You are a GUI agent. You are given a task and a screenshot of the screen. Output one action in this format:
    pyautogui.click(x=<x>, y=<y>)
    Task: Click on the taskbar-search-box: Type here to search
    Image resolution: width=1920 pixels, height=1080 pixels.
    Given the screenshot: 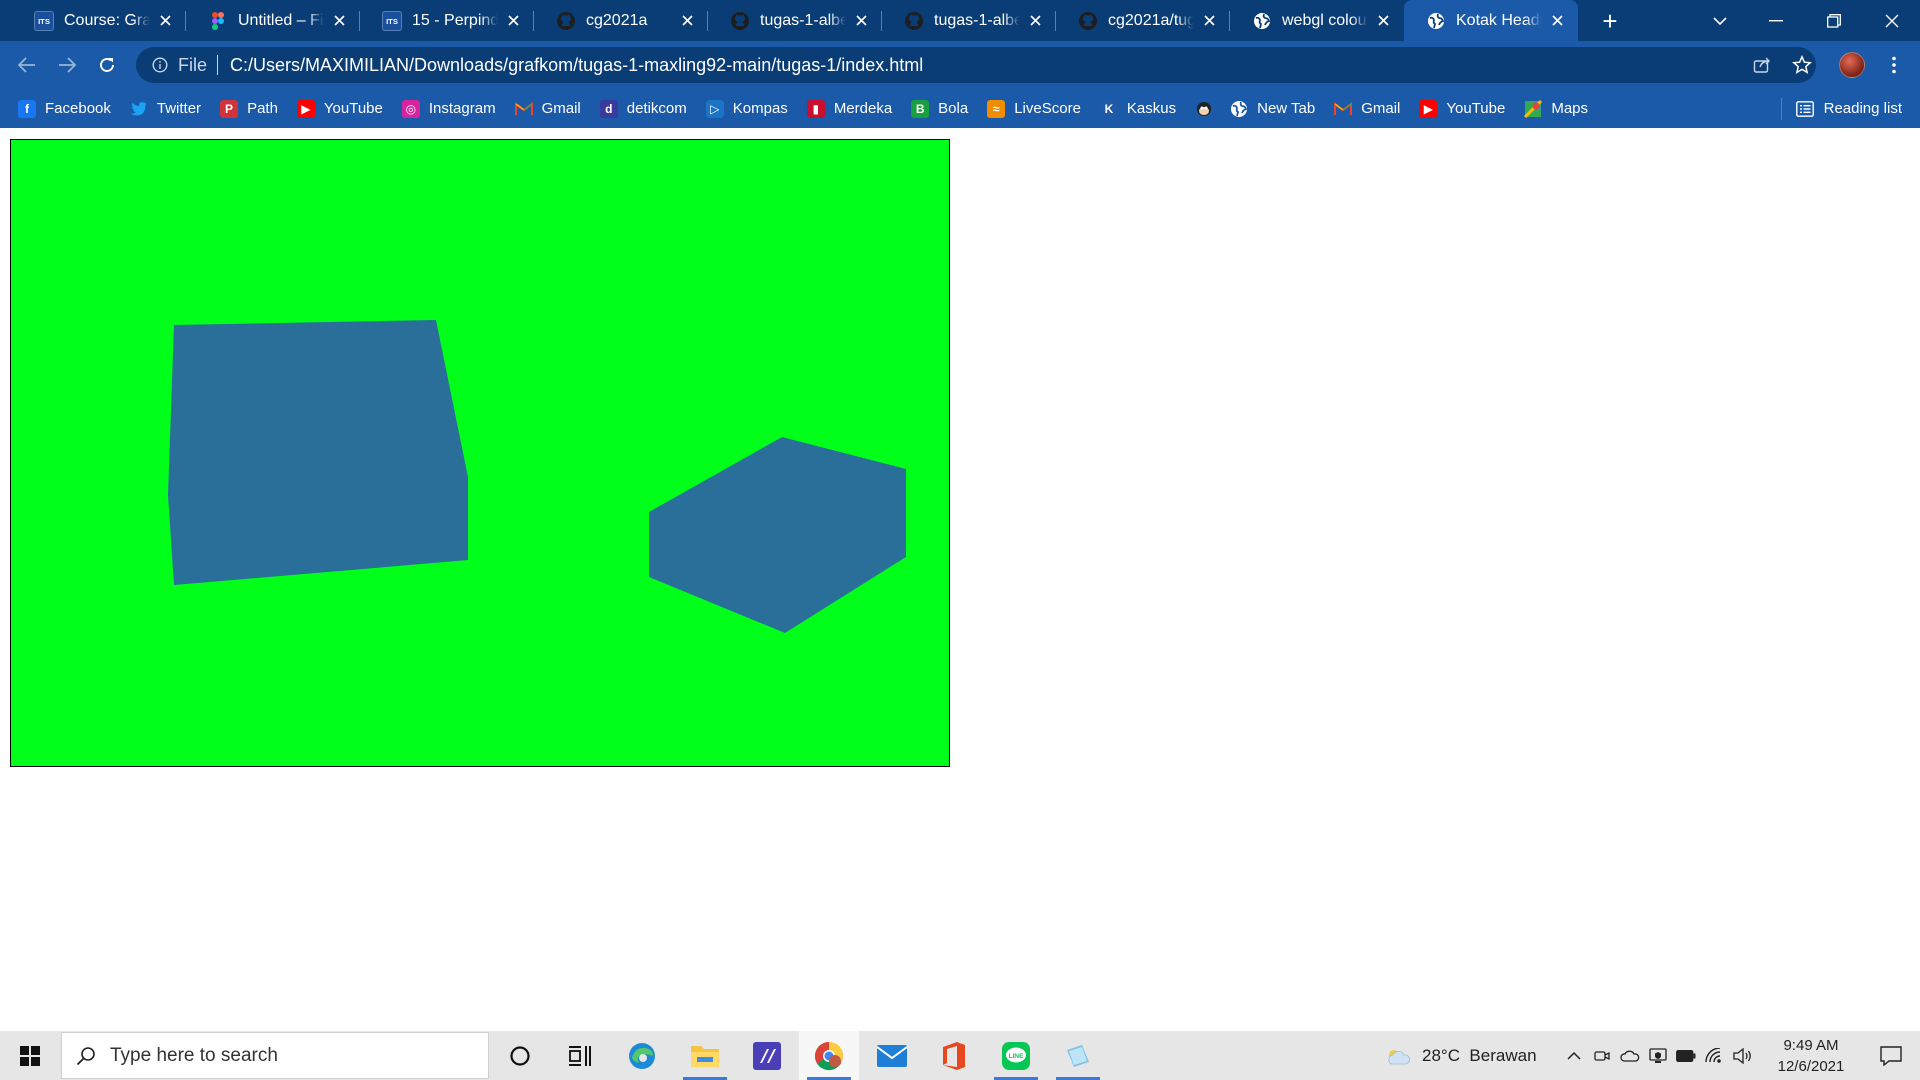 What is the action you would take?
    pyautogui.click(x=275, y=1055)
    